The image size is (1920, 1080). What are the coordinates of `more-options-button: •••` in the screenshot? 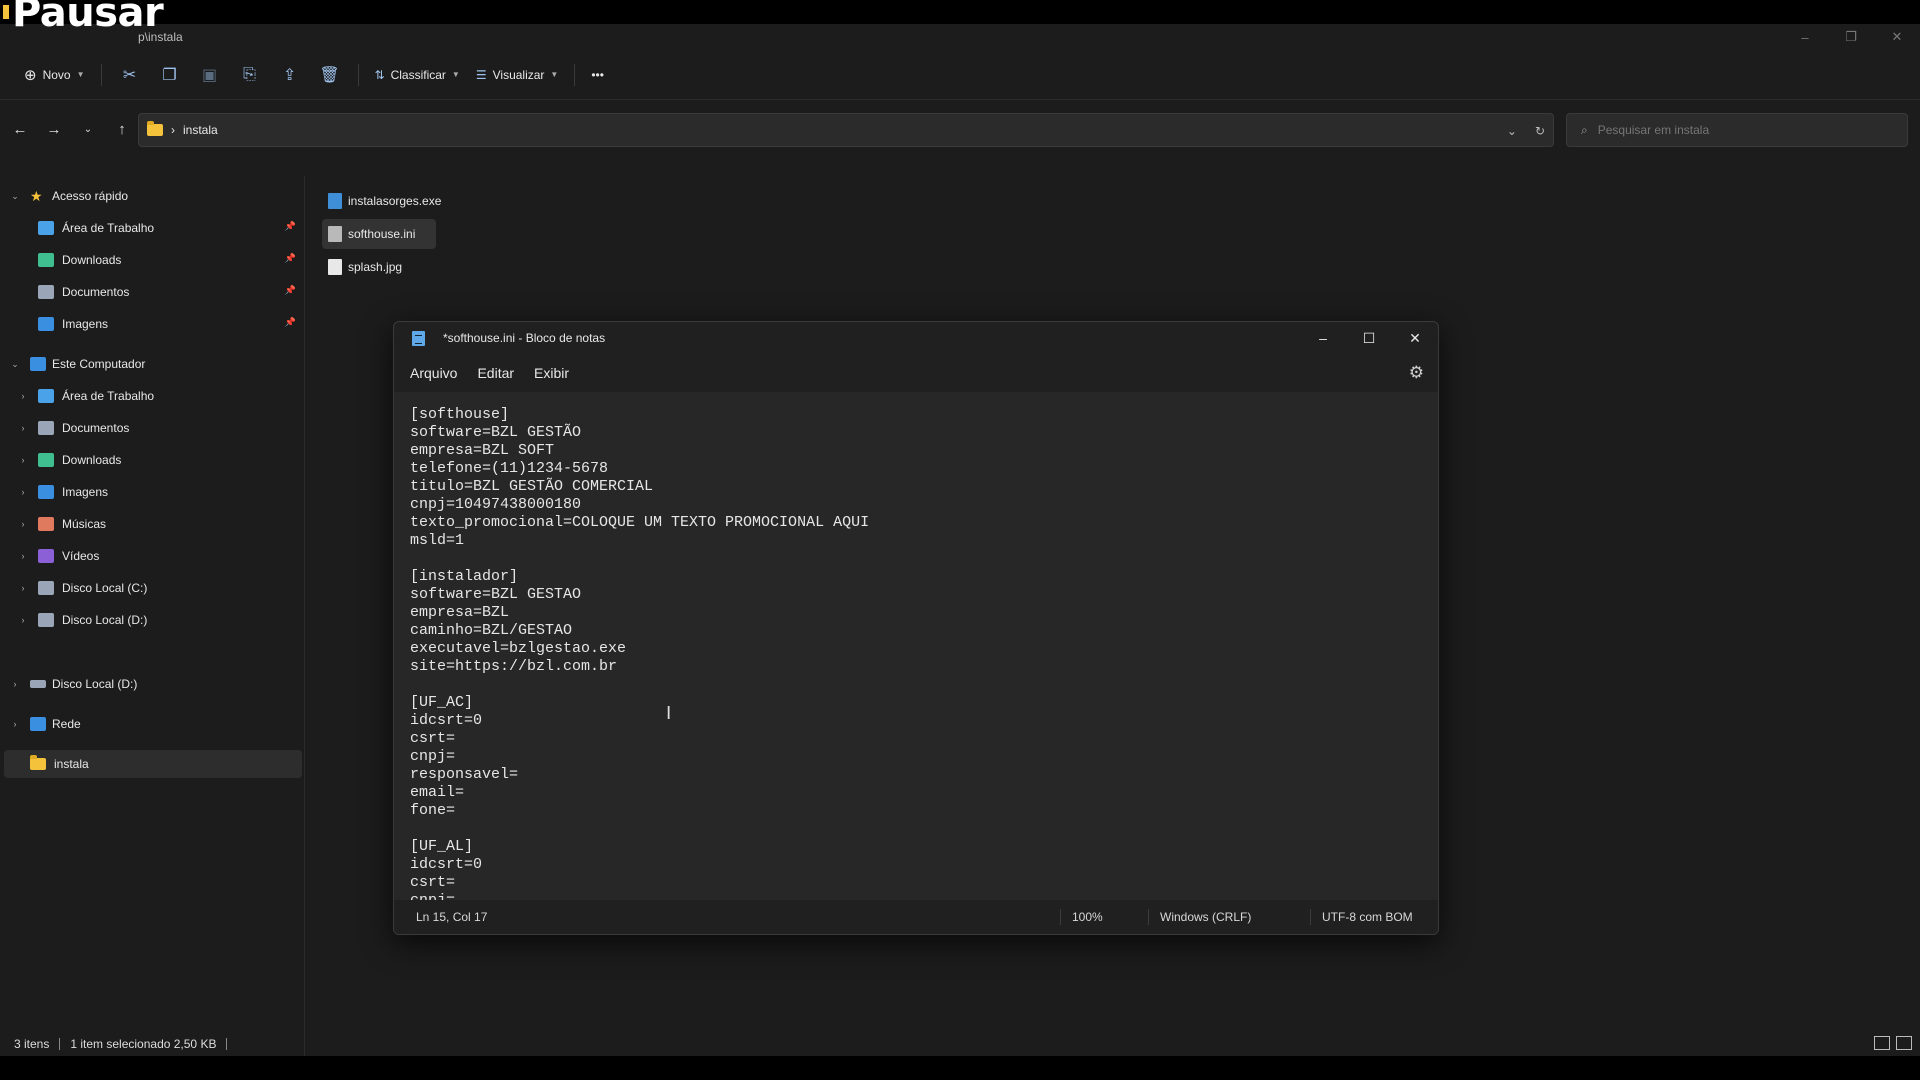 It's located at (597, 75).